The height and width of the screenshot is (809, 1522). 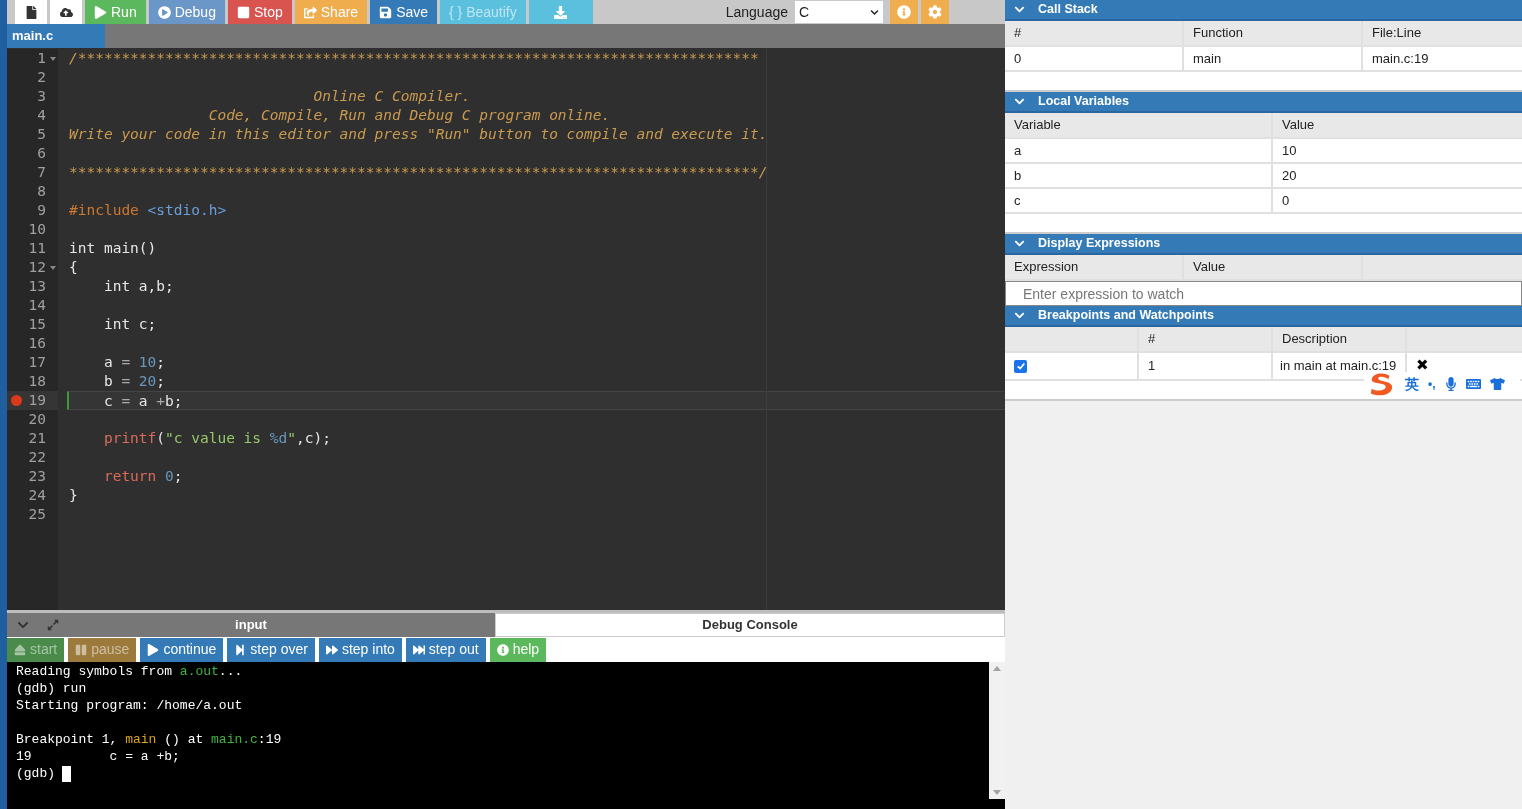 What do you see at coordinates (1263, 244) in the screenshot?
I see `section-header: Display Expressions` at bounding box center [1263, 244].